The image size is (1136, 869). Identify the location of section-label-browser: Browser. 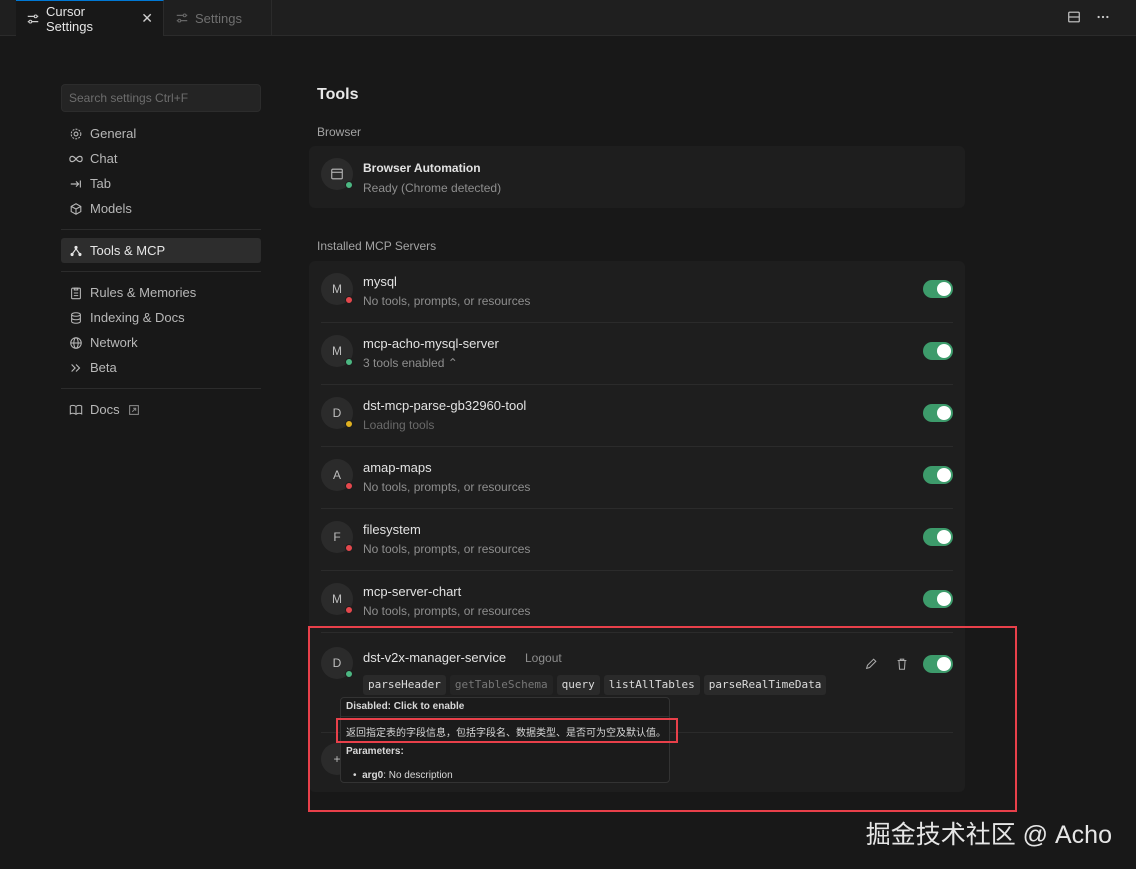
(339, 132).